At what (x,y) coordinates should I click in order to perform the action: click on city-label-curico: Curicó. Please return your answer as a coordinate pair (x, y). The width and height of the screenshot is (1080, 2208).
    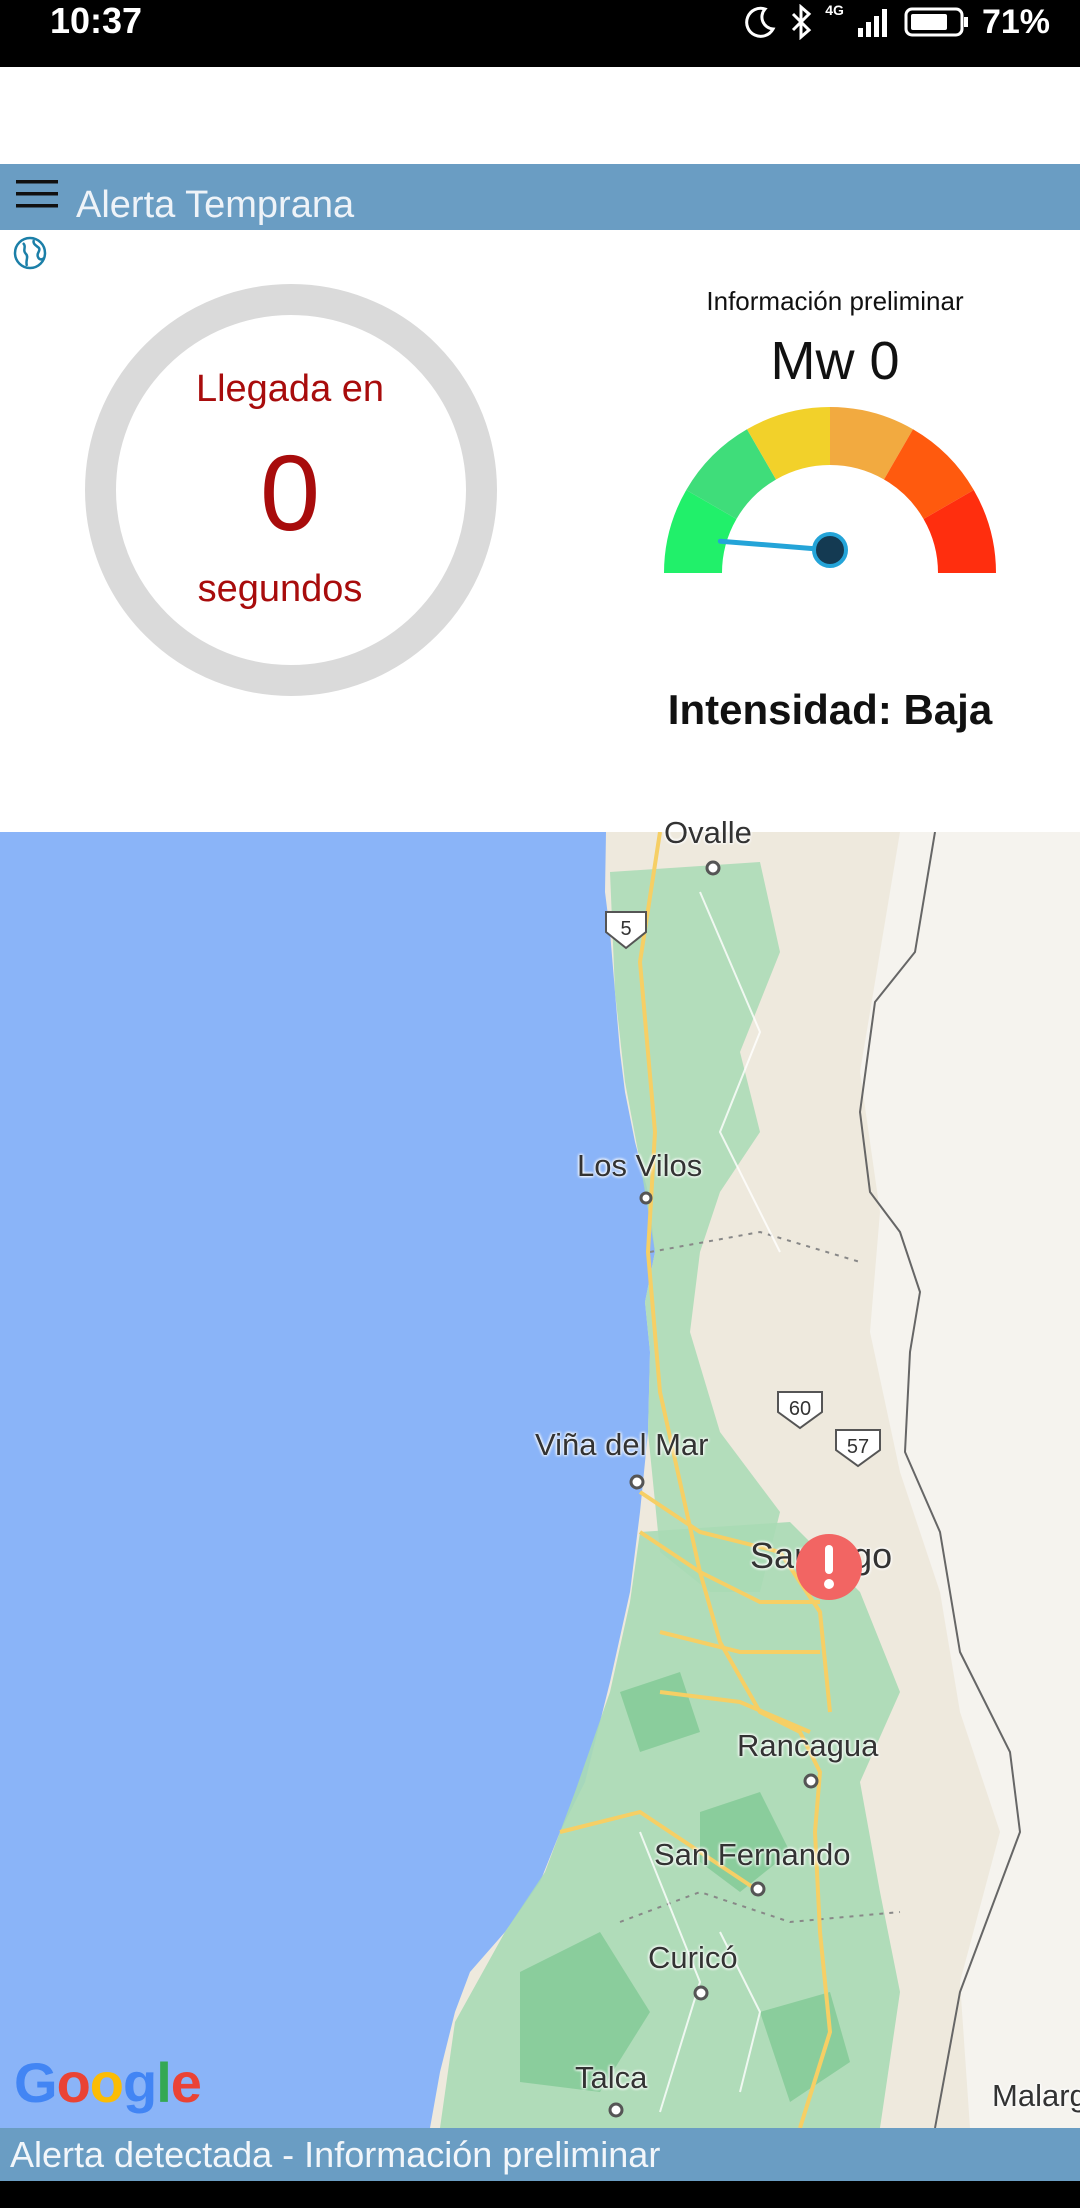
    Looking at the image, I should click on (693, 1957).